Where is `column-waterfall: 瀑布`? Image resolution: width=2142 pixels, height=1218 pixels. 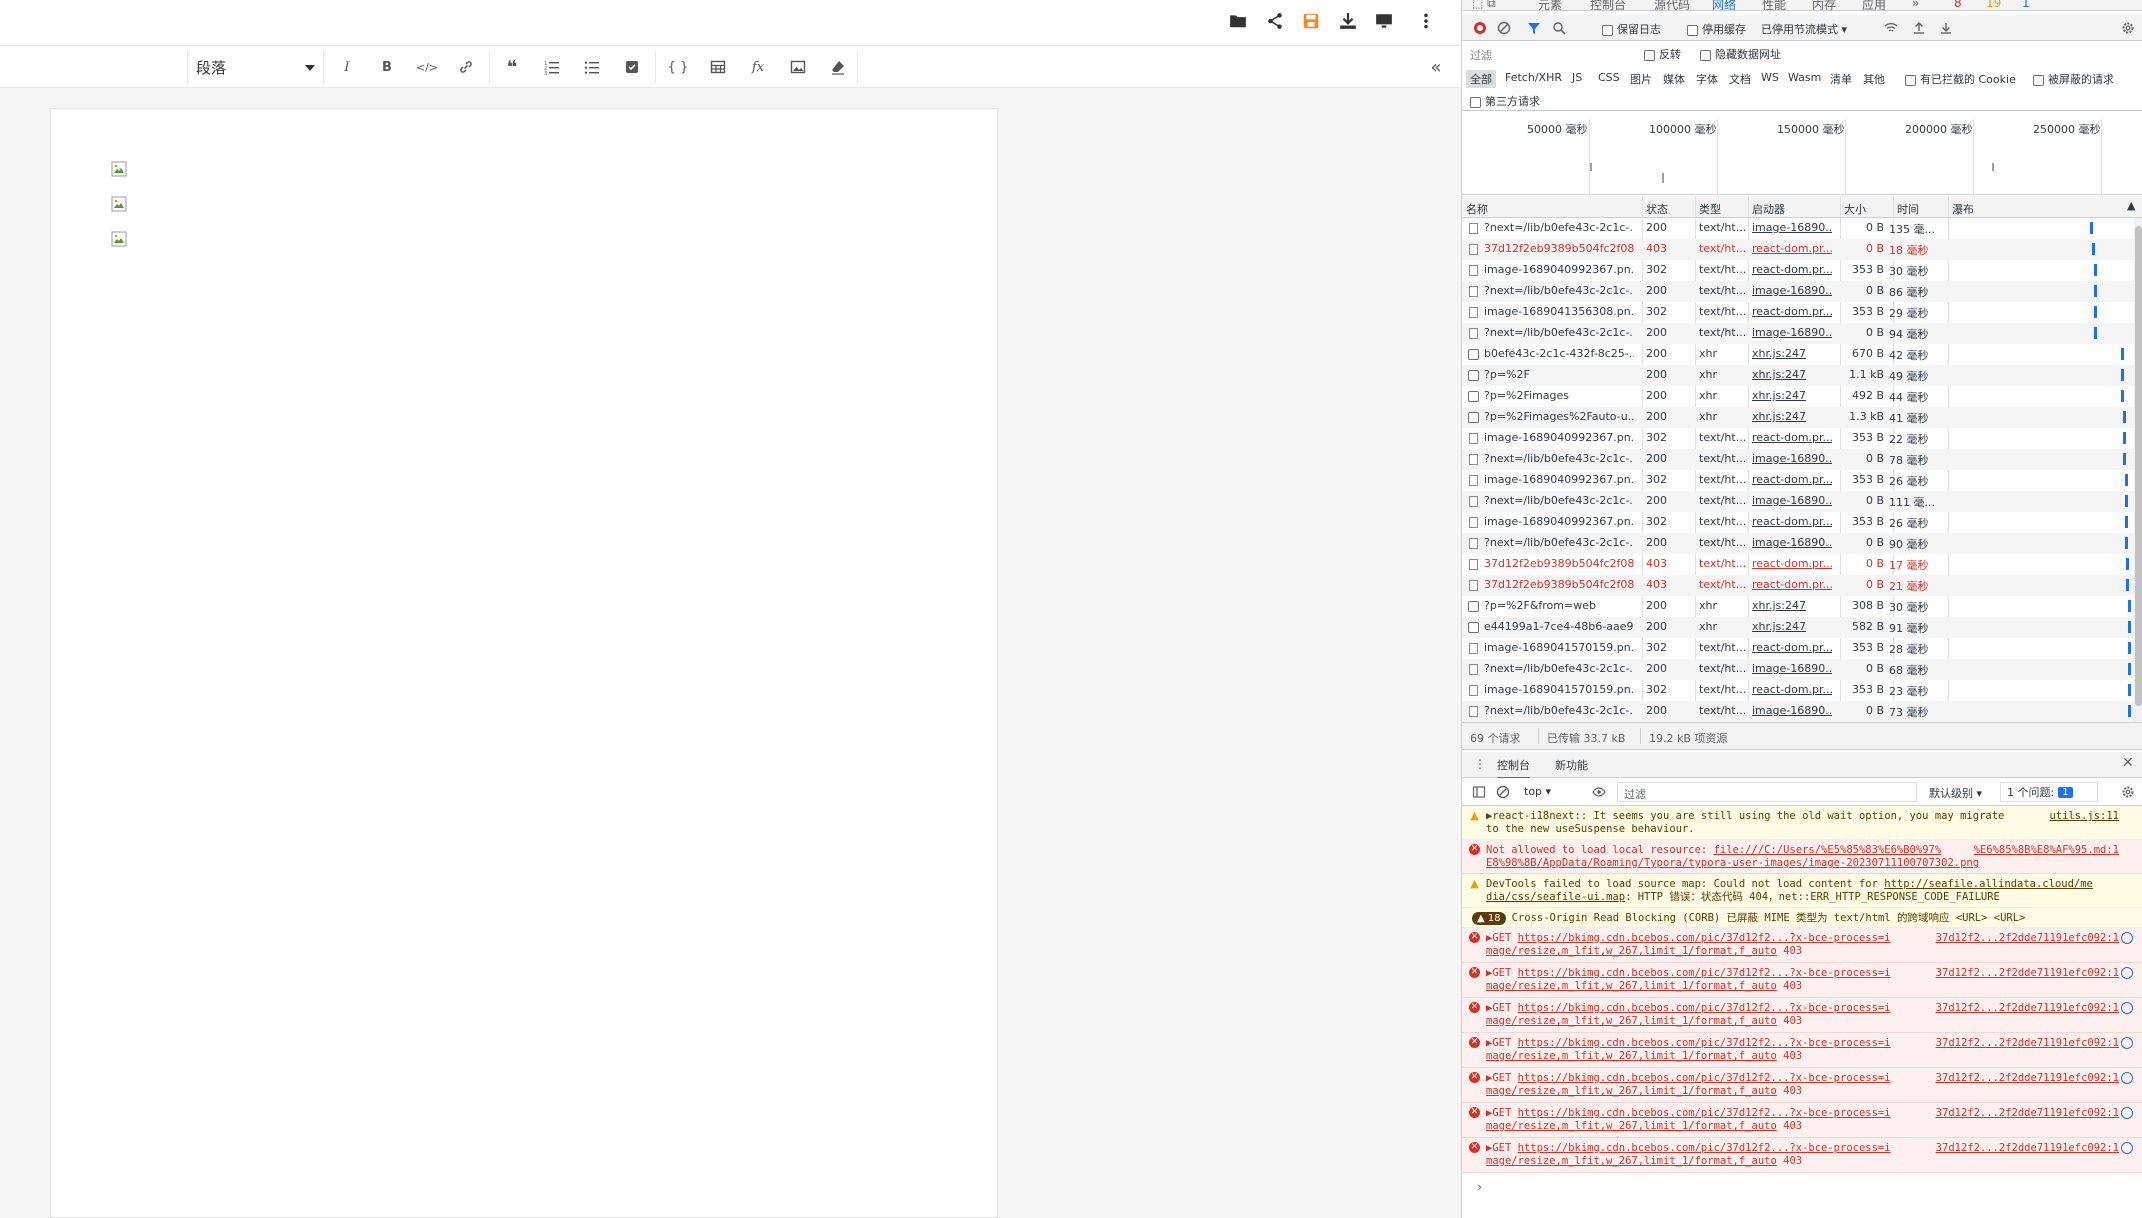 column-waterfall: 瀑布 is located at coordinates (1963, 209).